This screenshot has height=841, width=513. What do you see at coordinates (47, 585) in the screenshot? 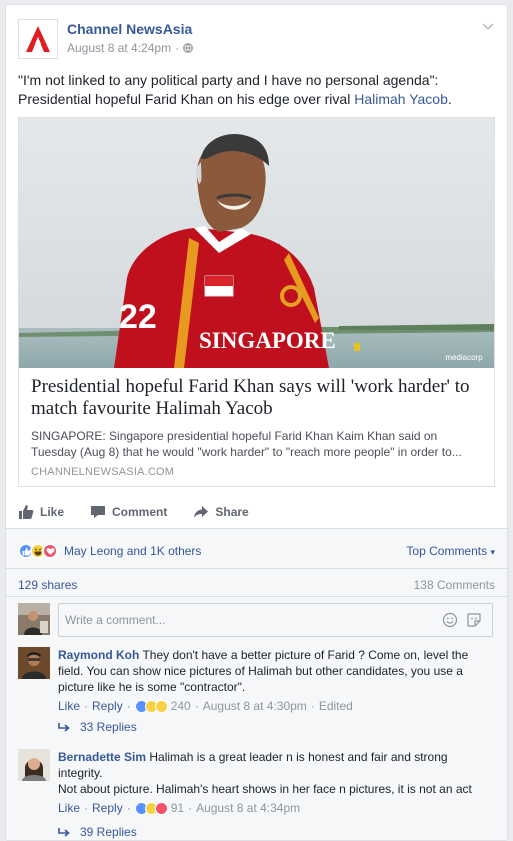
I see `shares-count: 129 shares` at bounding box center [47, 585].